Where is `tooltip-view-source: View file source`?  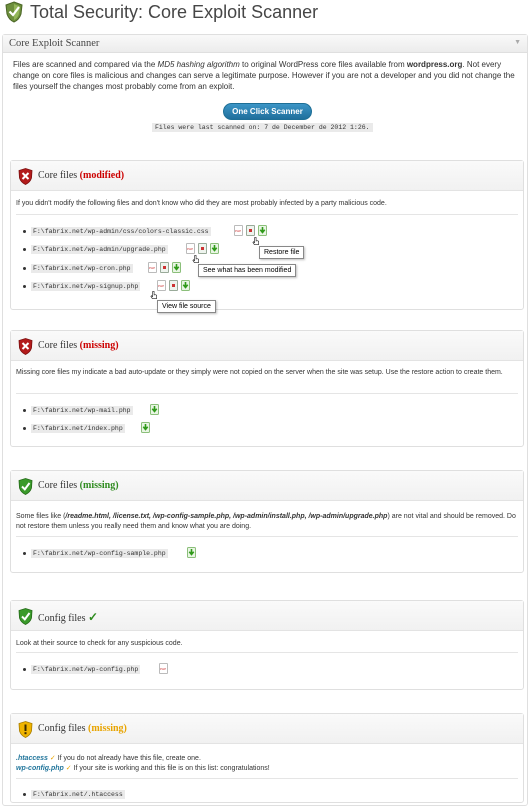
tooltip-view-source: View file source is located at coordinates (186, 306).